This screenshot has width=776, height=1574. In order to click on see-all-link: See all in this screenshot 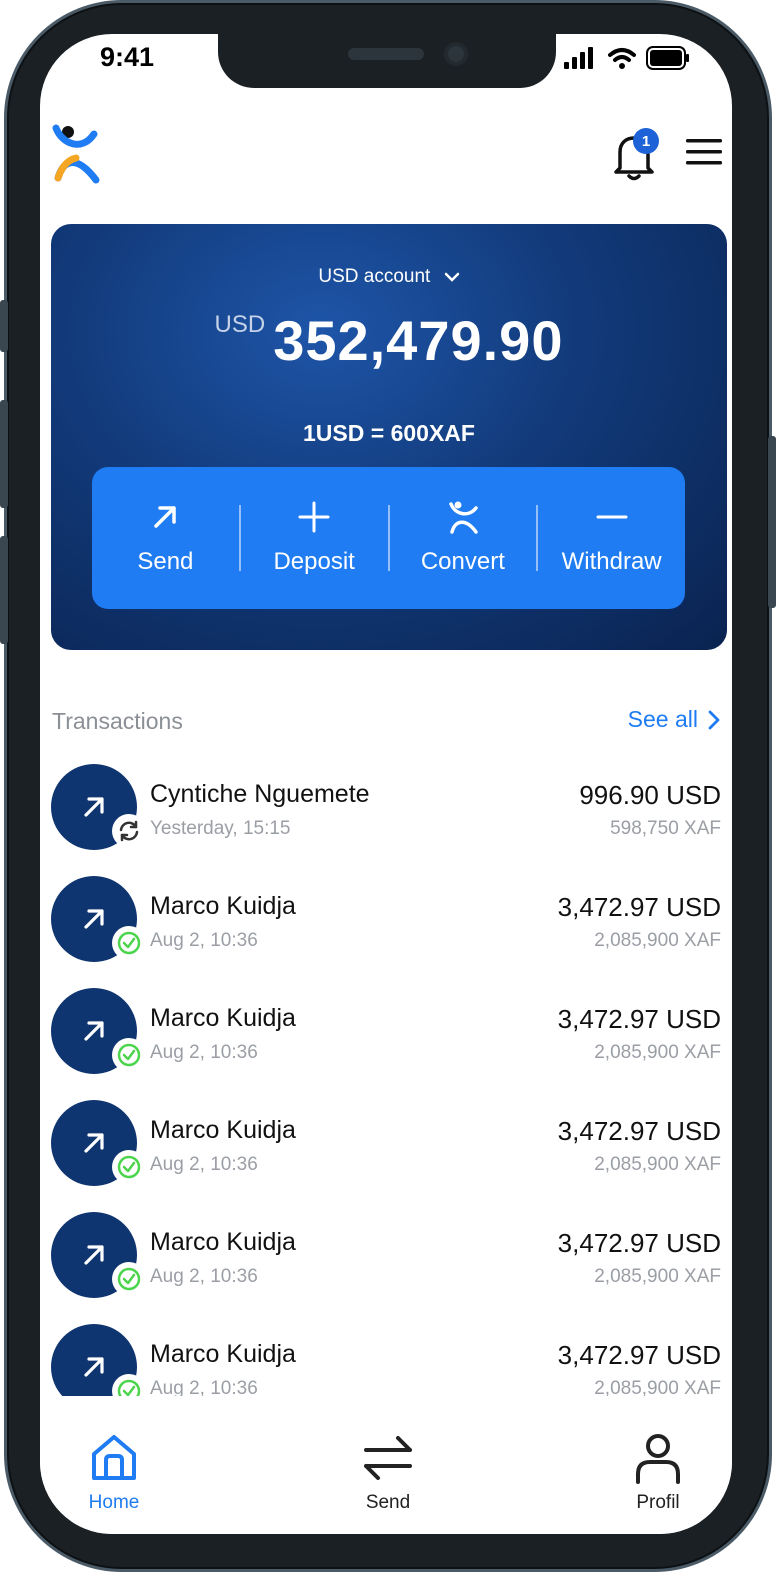, I will do `click(674, 719)`.